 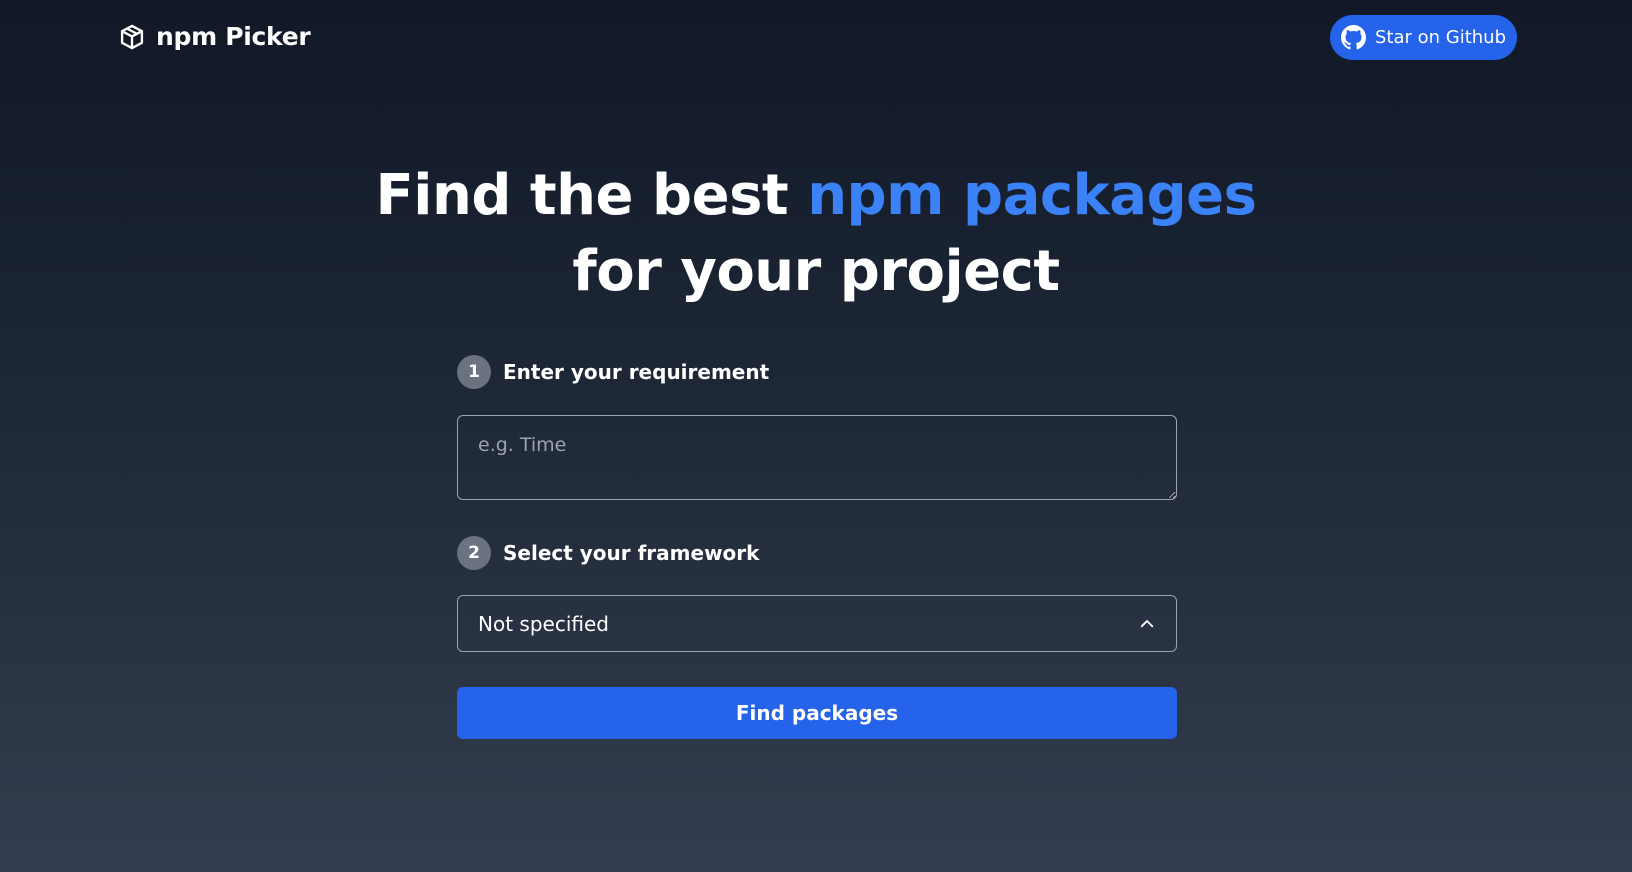 What do you see at coordinates (233, 36) in the screenshot?
I see `brand-name: npm Picker` at bounding box center [233, 36].